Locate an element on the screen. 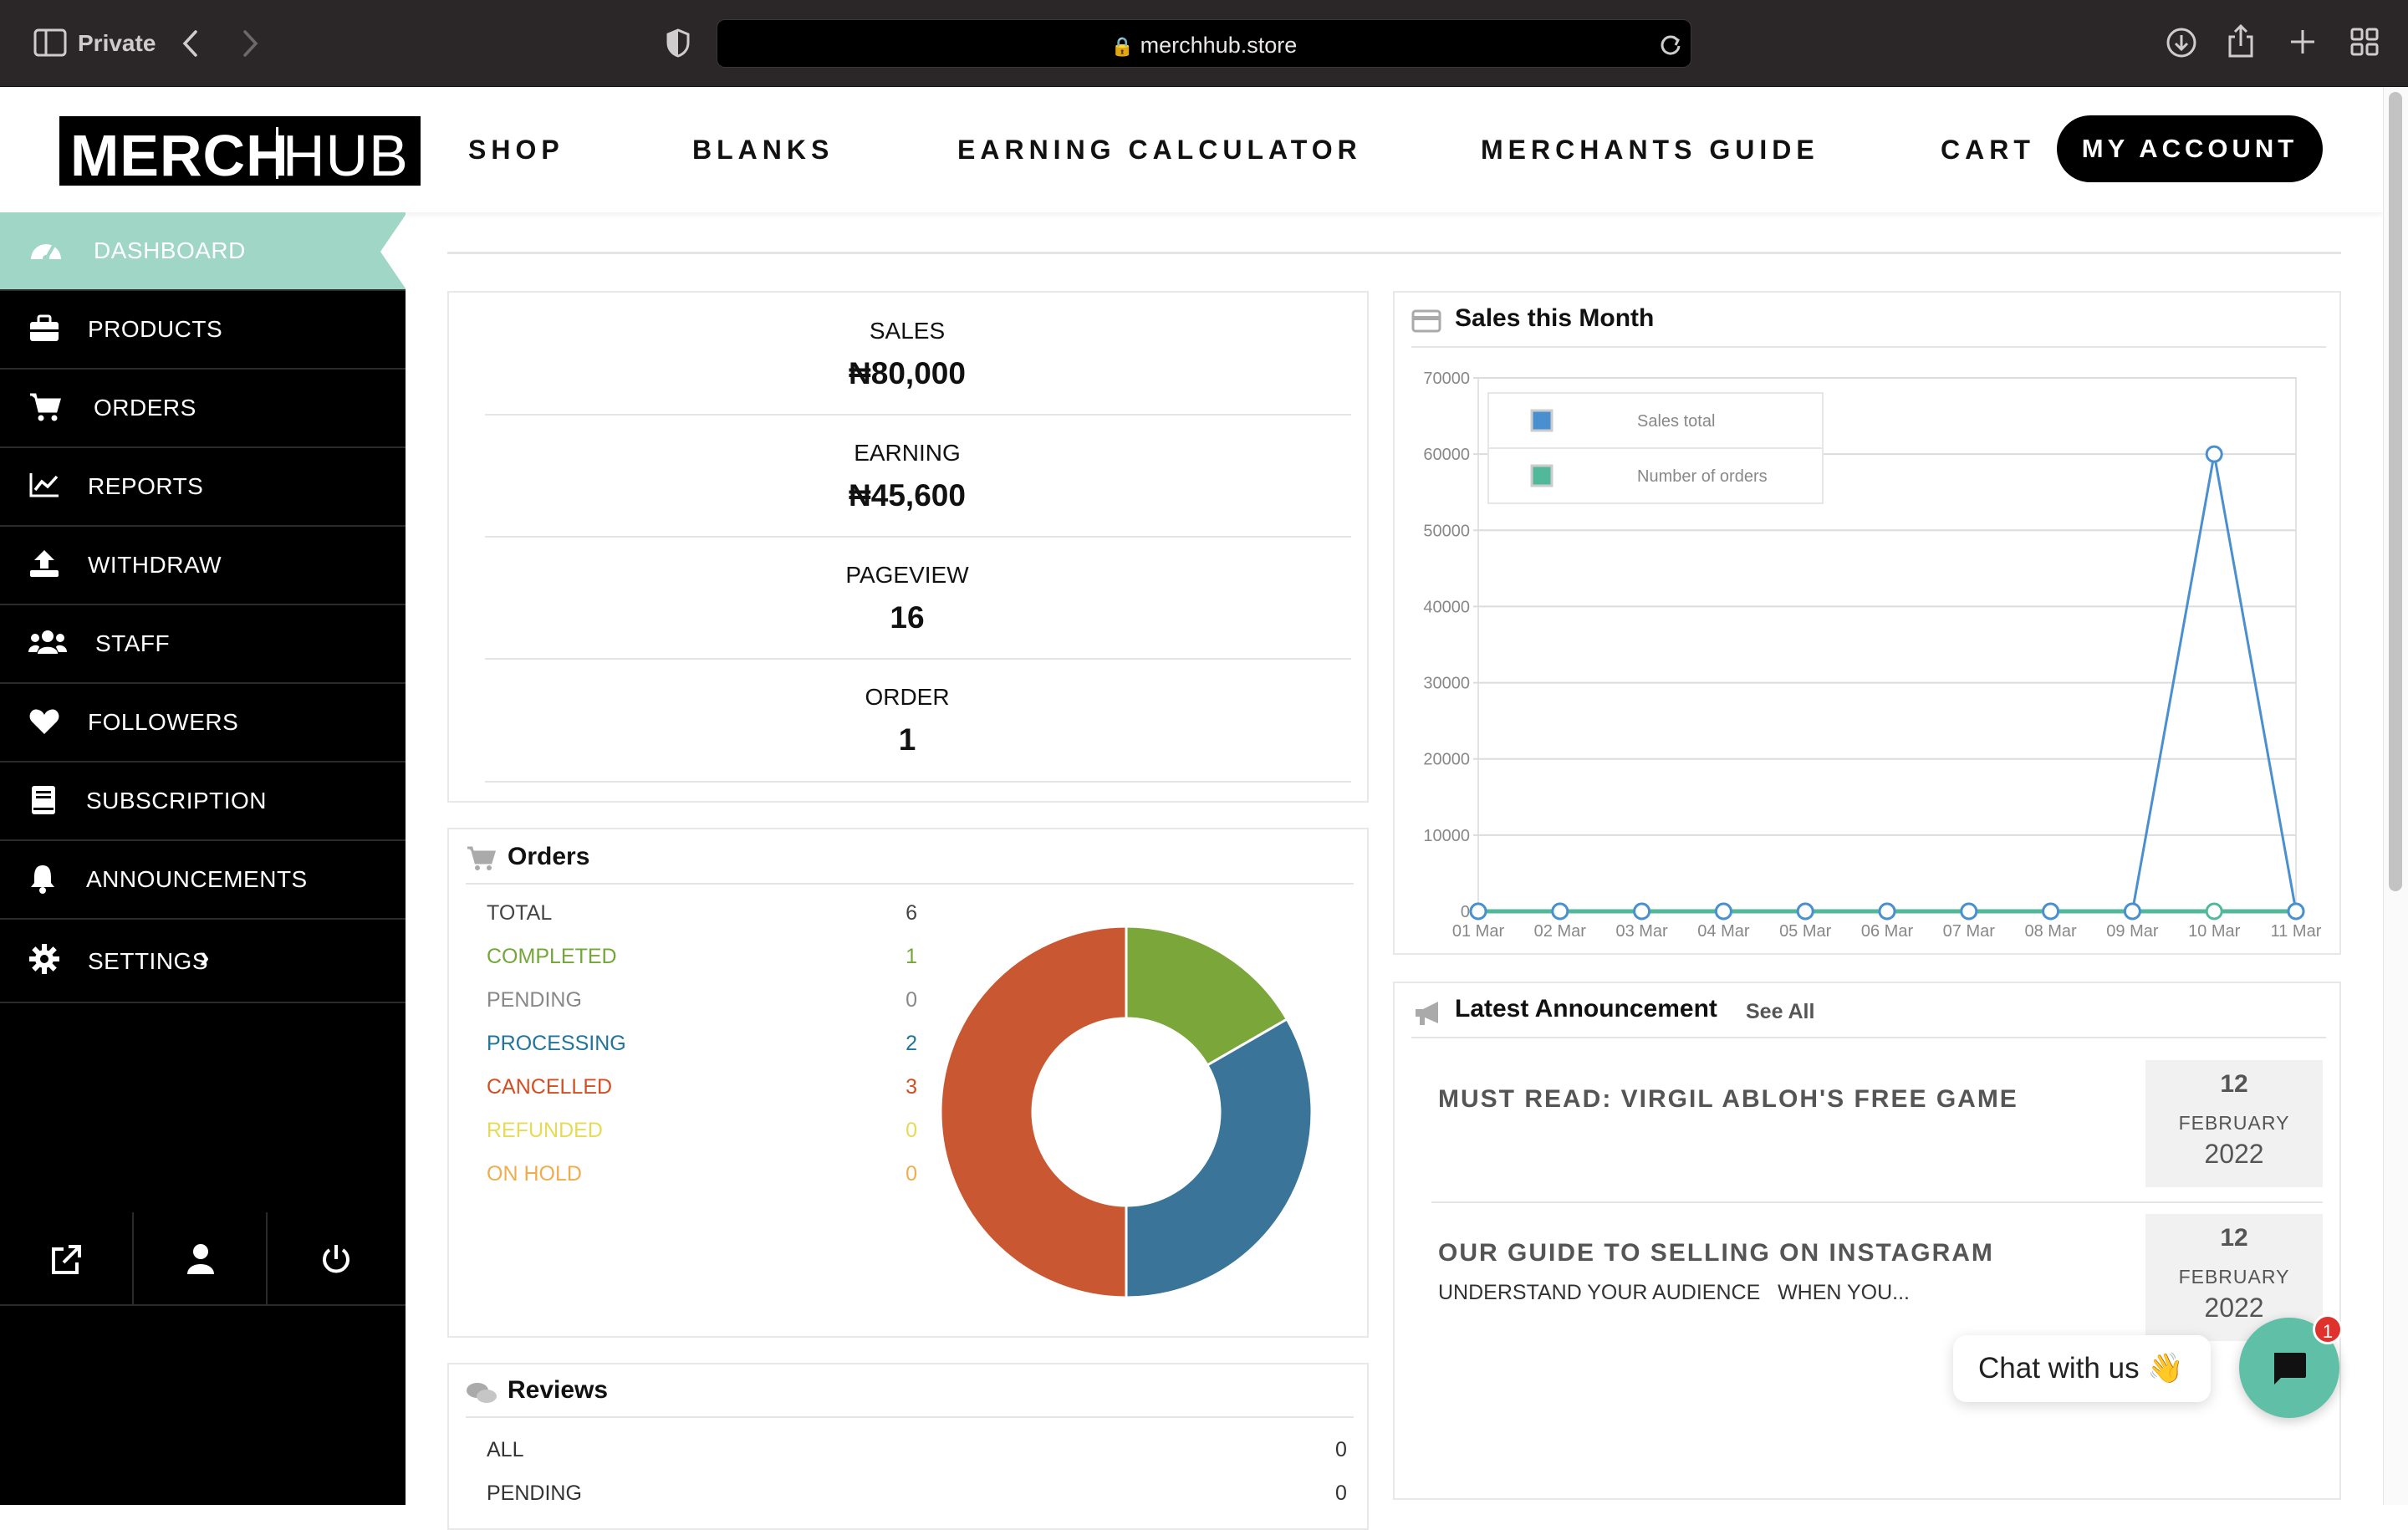 This screenshot has width=2408, height=1530. sidebar-item-staff: STAFF is located at coordinates (203, 644).